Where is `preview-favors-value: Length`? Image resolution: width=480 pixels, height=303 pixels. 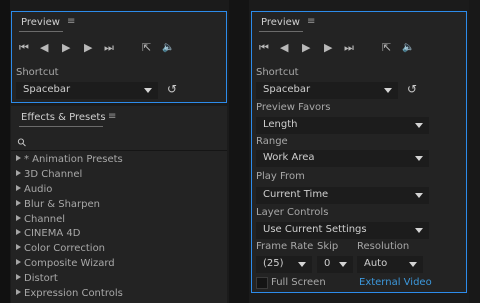 preview-favors-value: Length is located at coordinates (280, 124).